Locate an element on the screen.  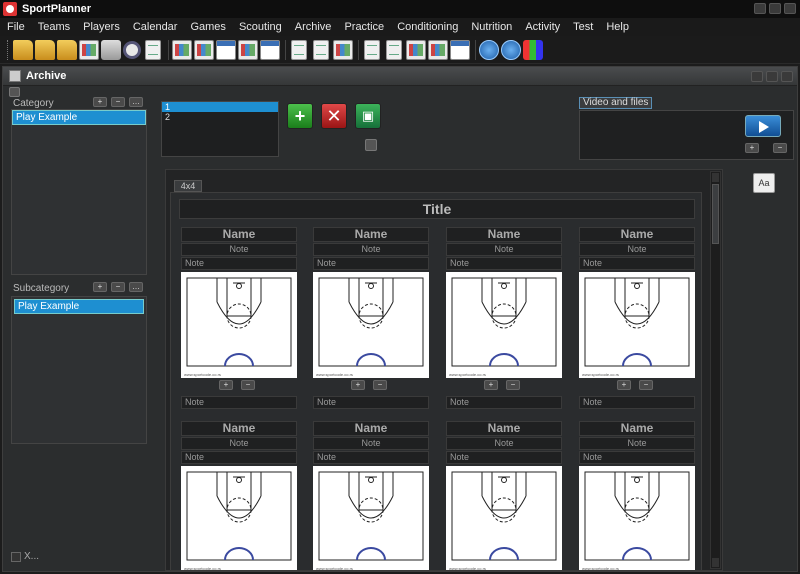
menu-conditioning: Conditioning is located at coordinates (427, 27).